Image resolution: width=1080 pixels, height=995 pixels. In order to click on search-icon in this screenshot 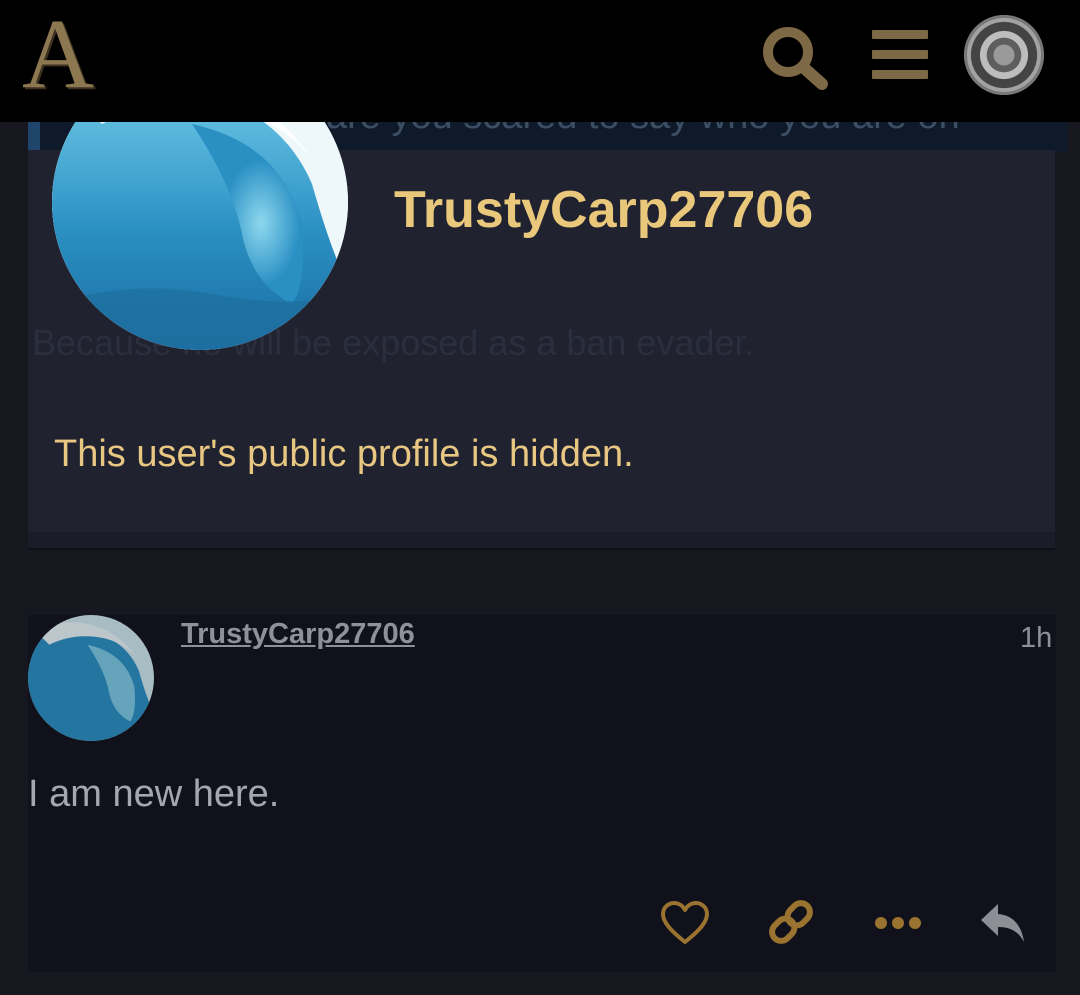, I will do `click(795, 58)`.